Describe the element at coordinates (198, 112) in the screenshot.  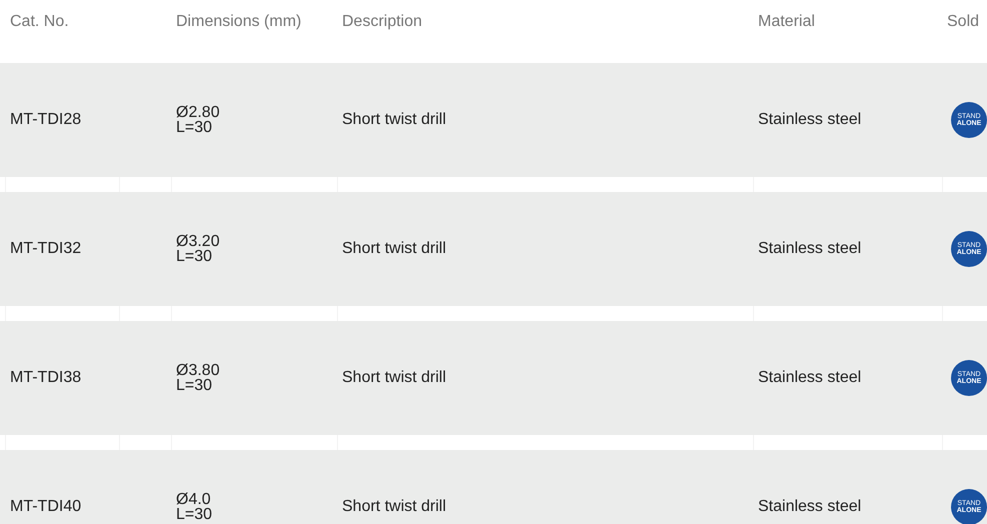
I see `diameter-text: Ø2.80` at that location.